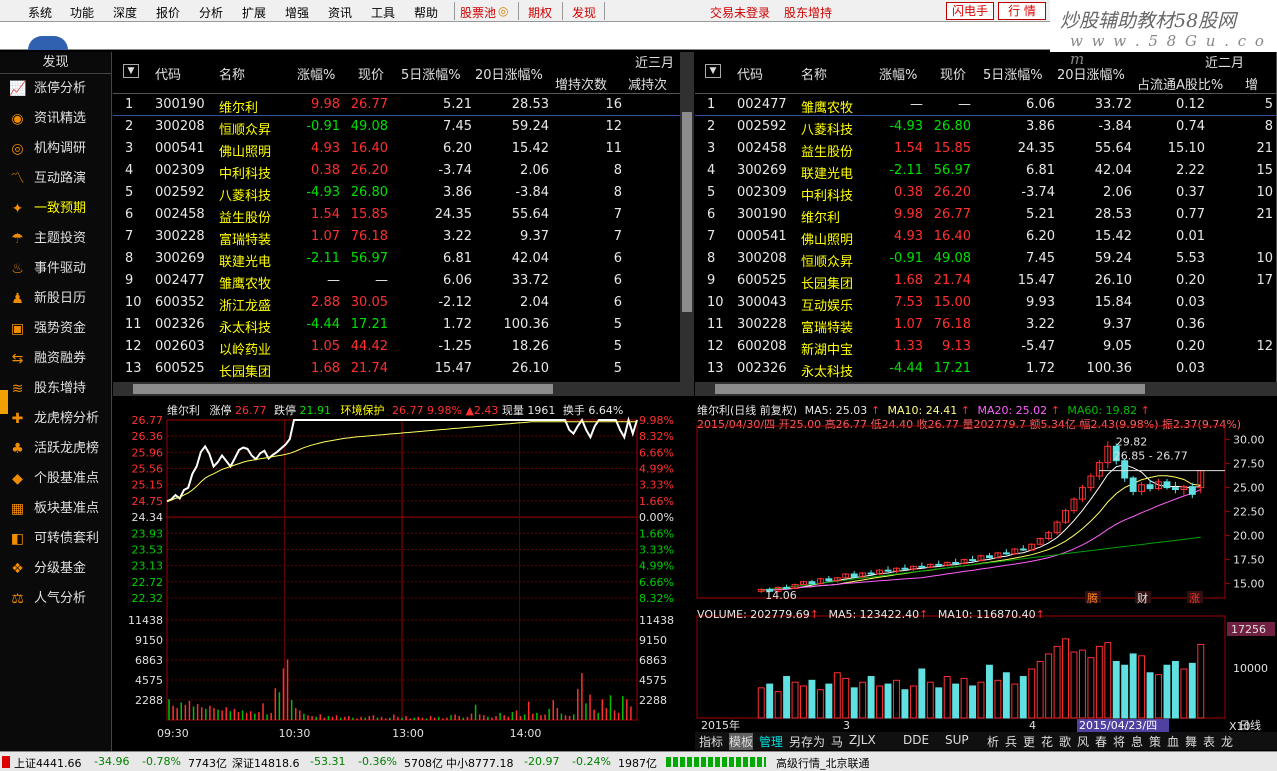  I want to click on table-row: 2 002592 八菱科技 -4.93 26.80 3.86 -3.84 0.74 8, so click(985, 127).